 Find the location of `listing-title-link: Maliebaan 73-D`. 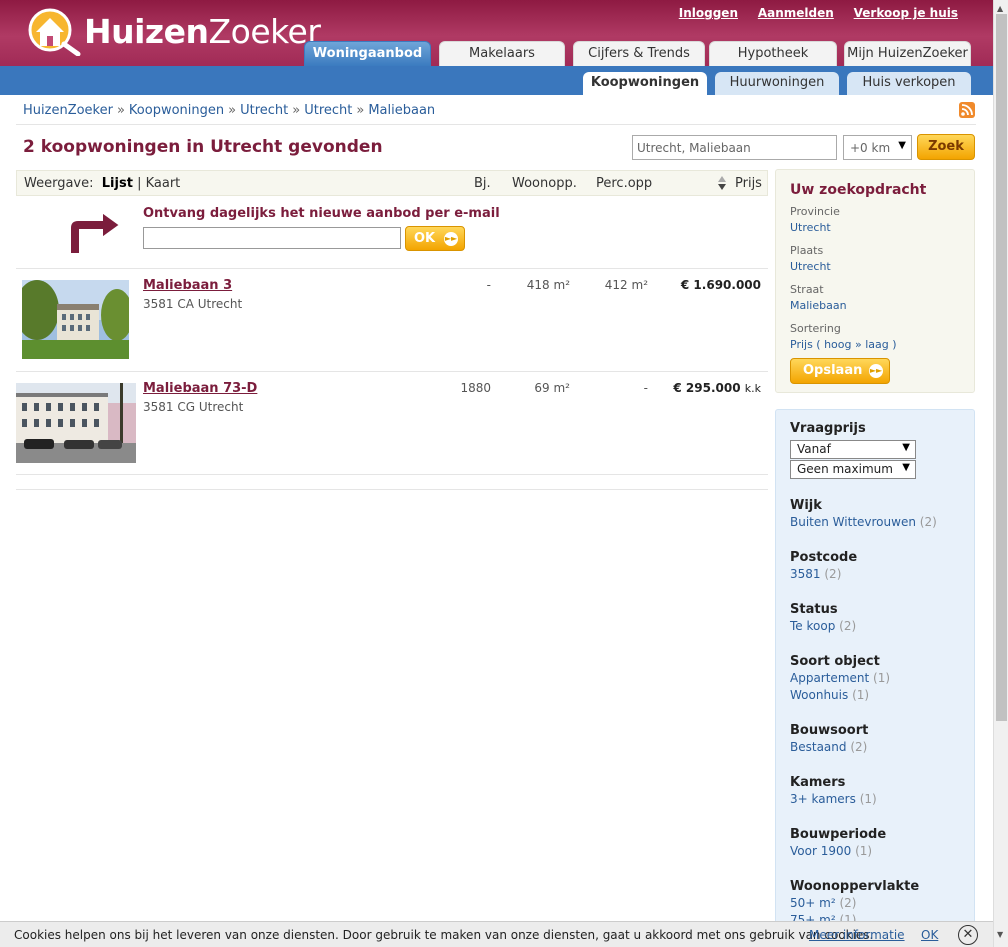

listing-title-link: Maliebaan 73-D is located at coordinates (200, 388).